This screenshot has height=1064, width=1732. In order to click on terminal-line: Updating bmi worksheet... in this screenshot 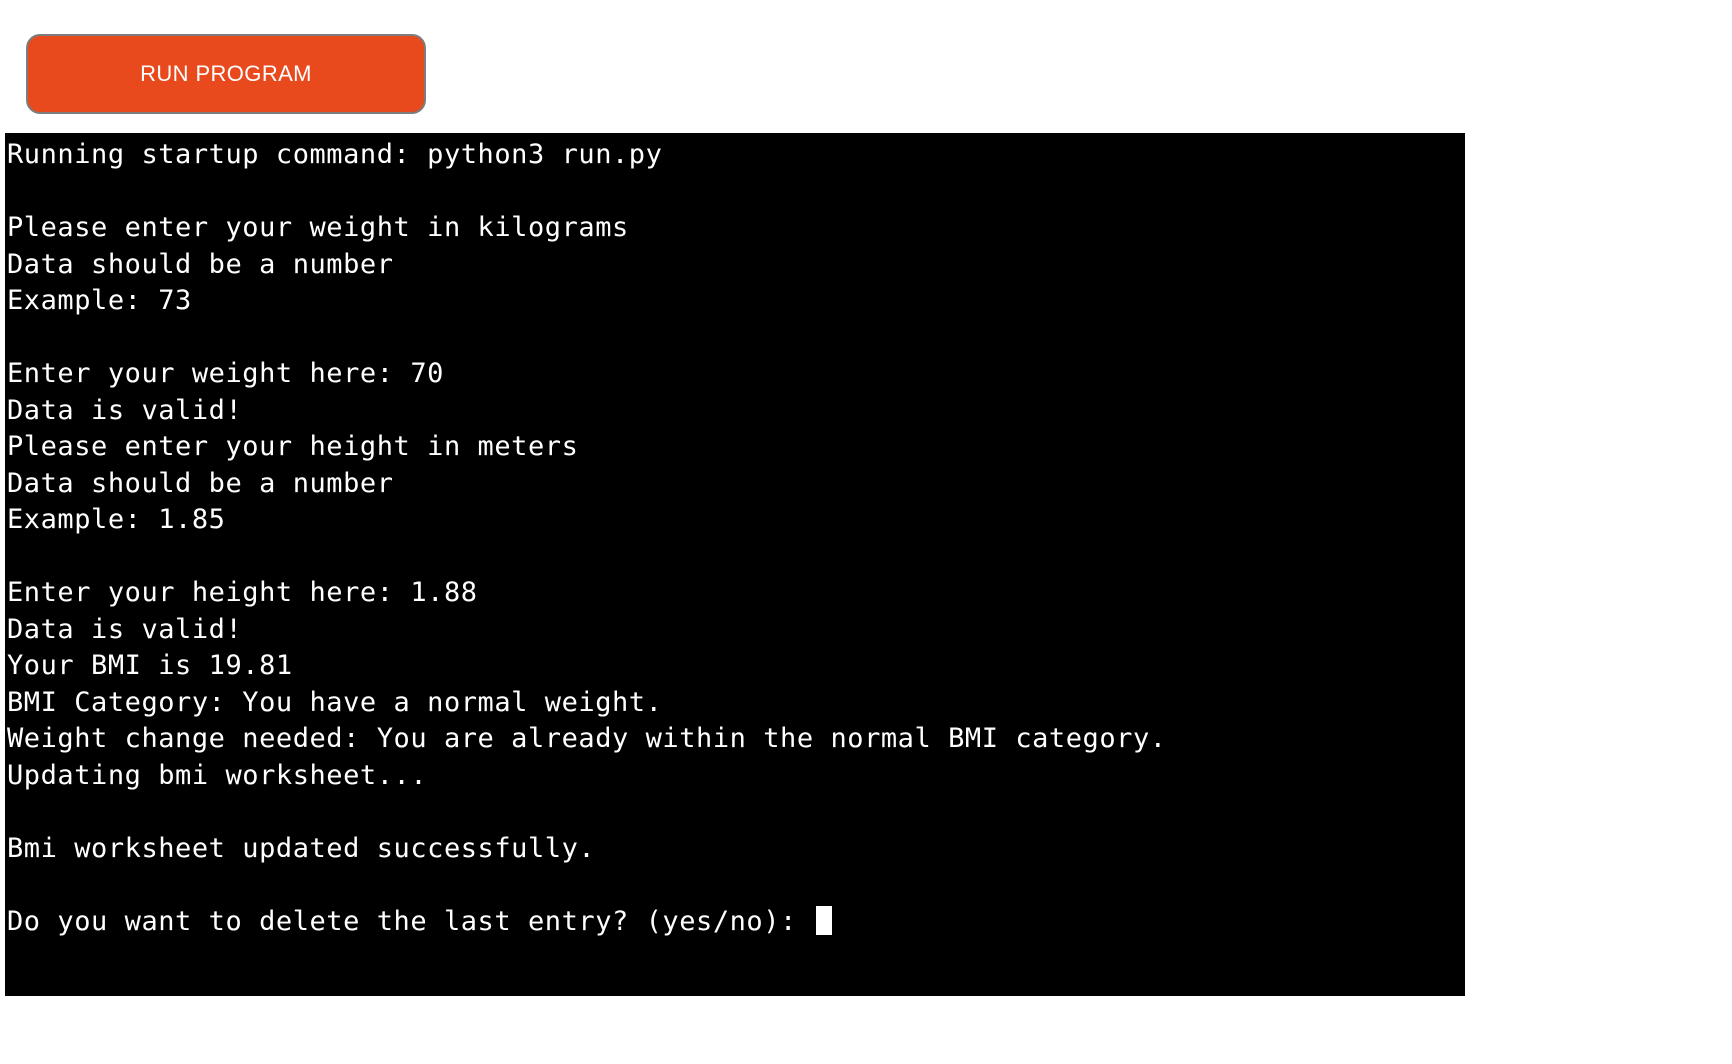, I will do `click(217, 775)`.